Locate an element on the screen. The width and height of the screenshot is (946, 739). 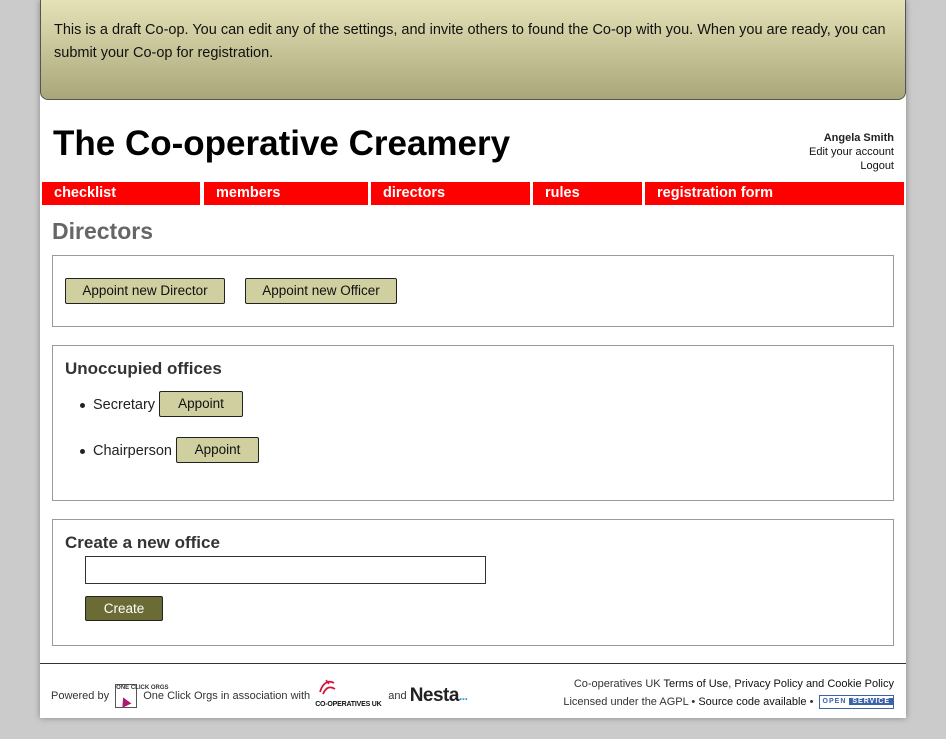
and-text: and is located at coordinates (397, 696).